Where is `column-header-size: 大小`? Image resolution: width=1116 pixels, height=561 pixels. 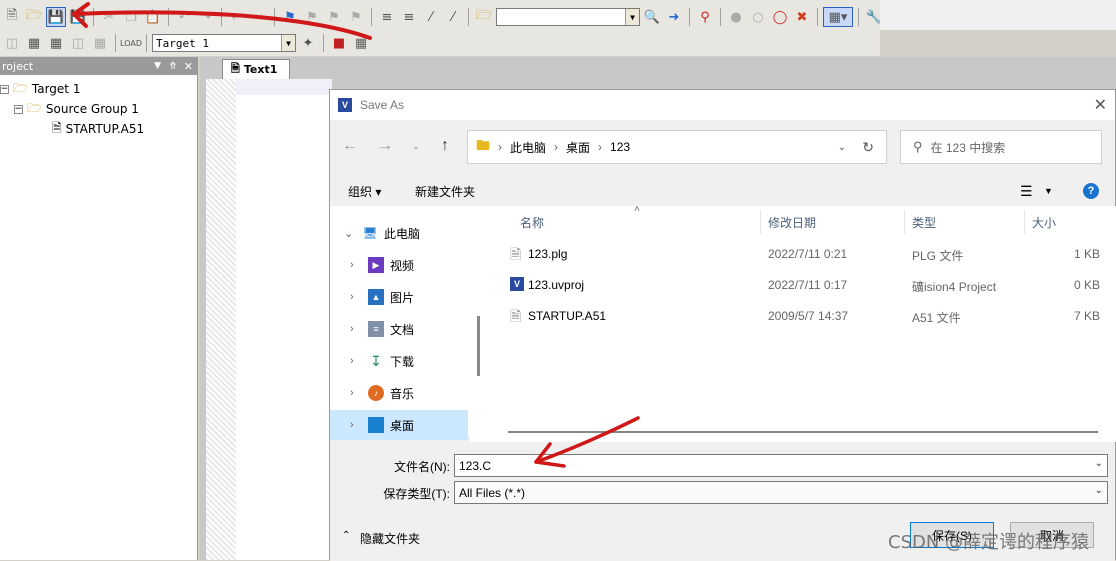
column-header-size: 大小 is located at coordinates (1044, 222).